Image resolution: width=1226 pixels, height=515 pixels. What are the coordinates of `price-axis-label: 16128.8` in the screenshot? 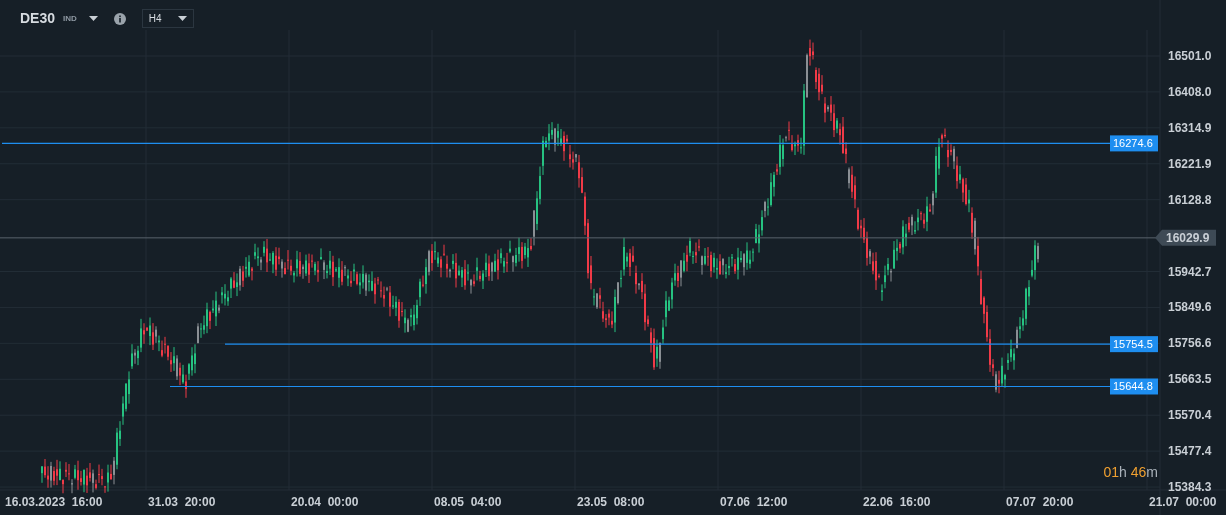 It's located at (1190, 199).